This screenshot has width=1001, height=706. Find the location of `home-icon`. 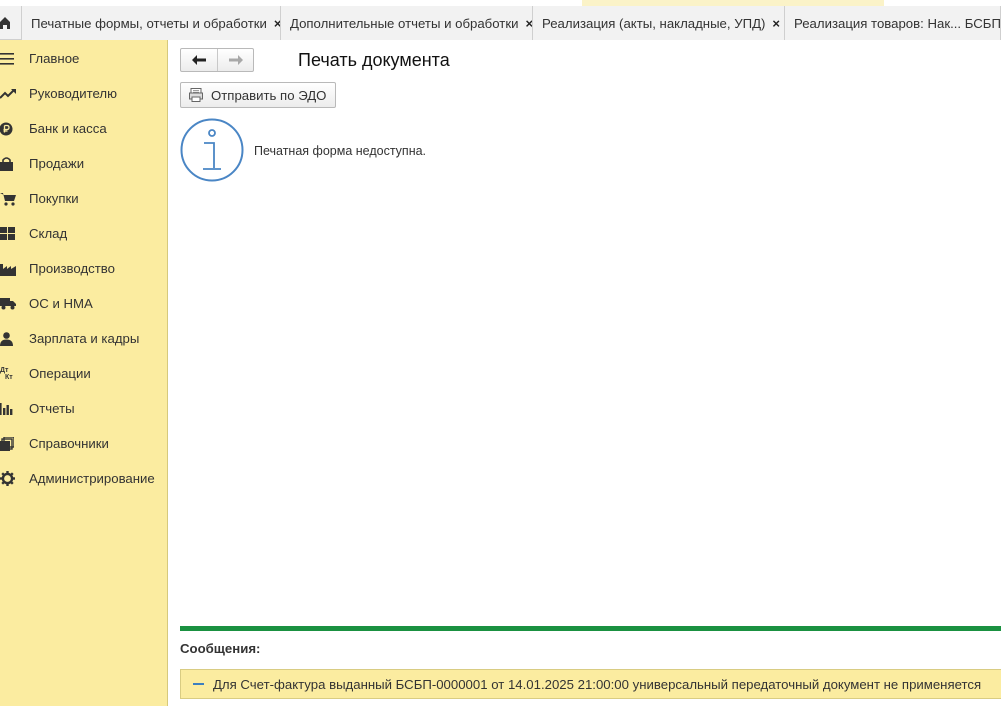

home-icon is located at coordinates (5, 23).